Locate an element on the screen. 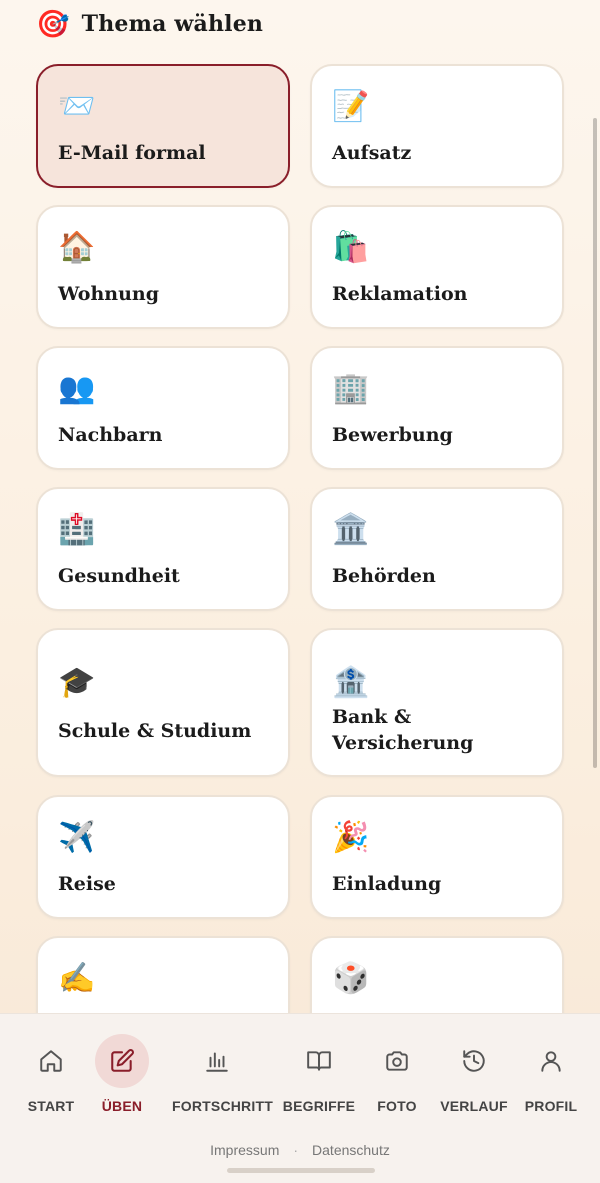 The width and height of the screenshot is (600, 1183). topic-label: E-Mail formal is located at coordinates (132, 153).